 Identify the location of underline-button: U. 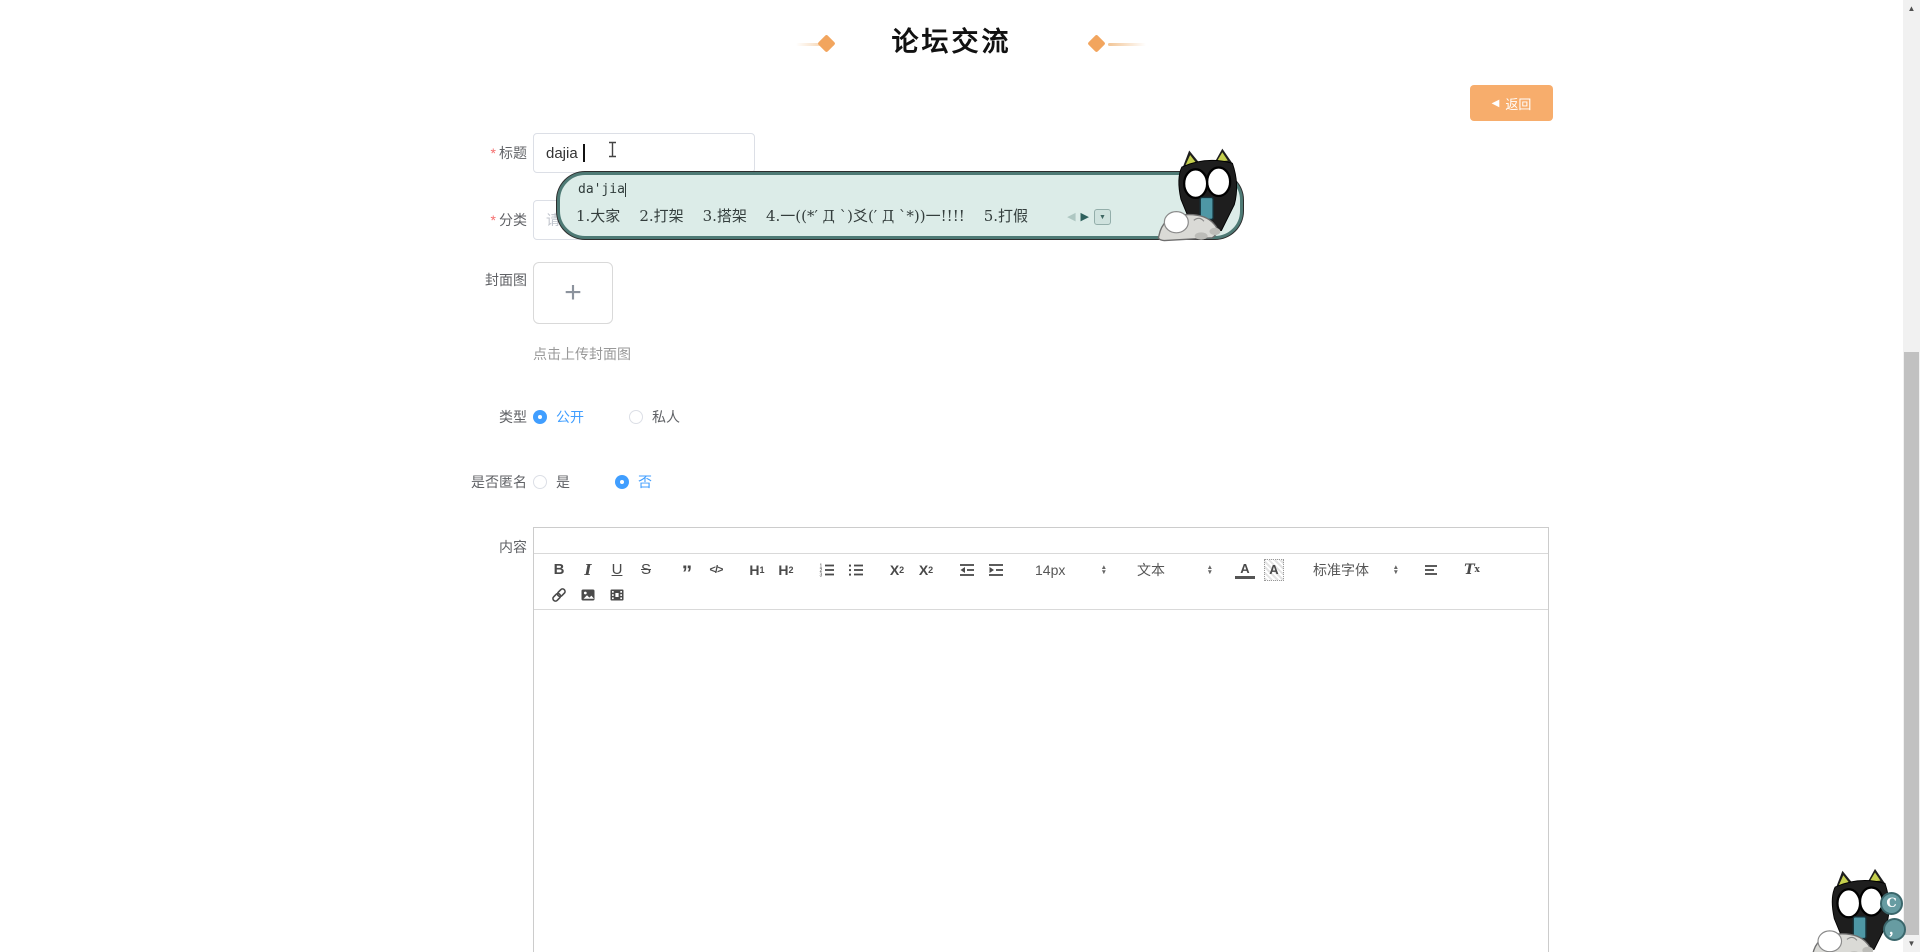
(617, 570).